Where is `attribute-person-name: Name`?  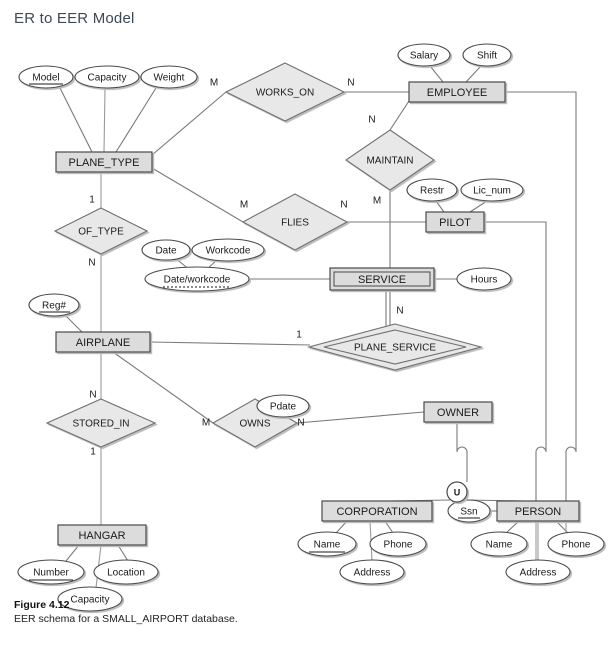 attribute-person-name: Name is located at coordinates (499, 544).